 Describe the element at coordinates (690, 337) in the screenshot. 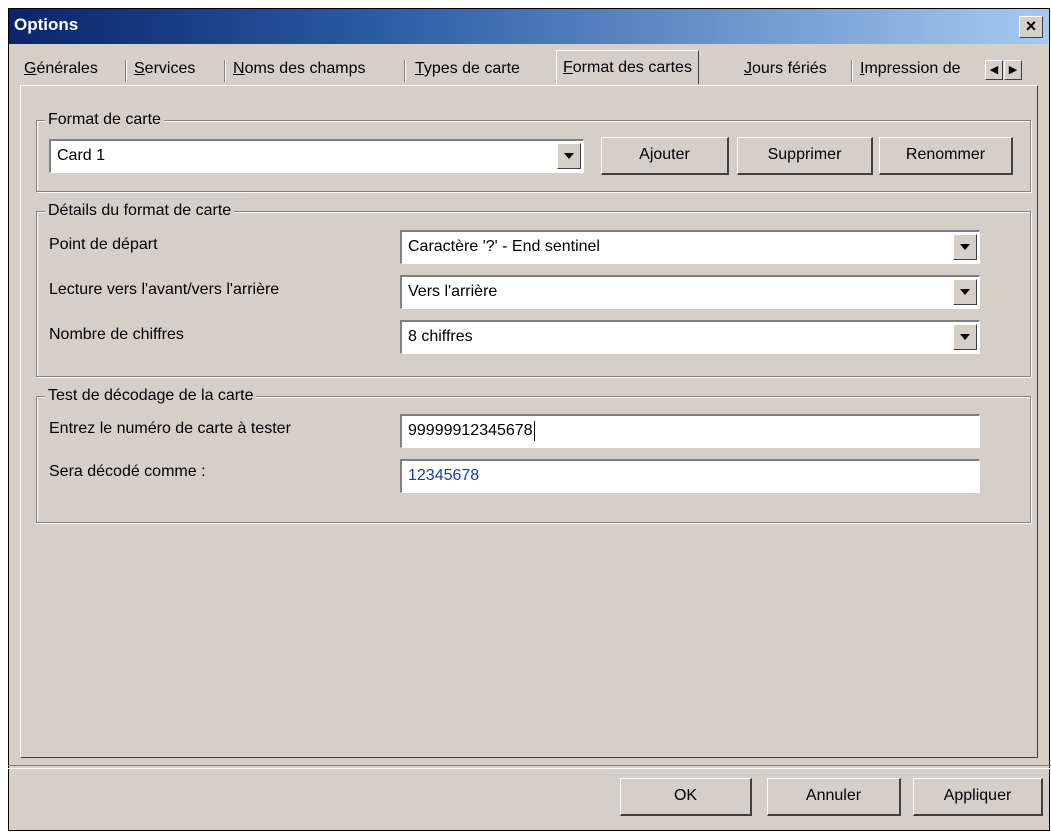

I see `digits-select: 8 chiffres` at that location.